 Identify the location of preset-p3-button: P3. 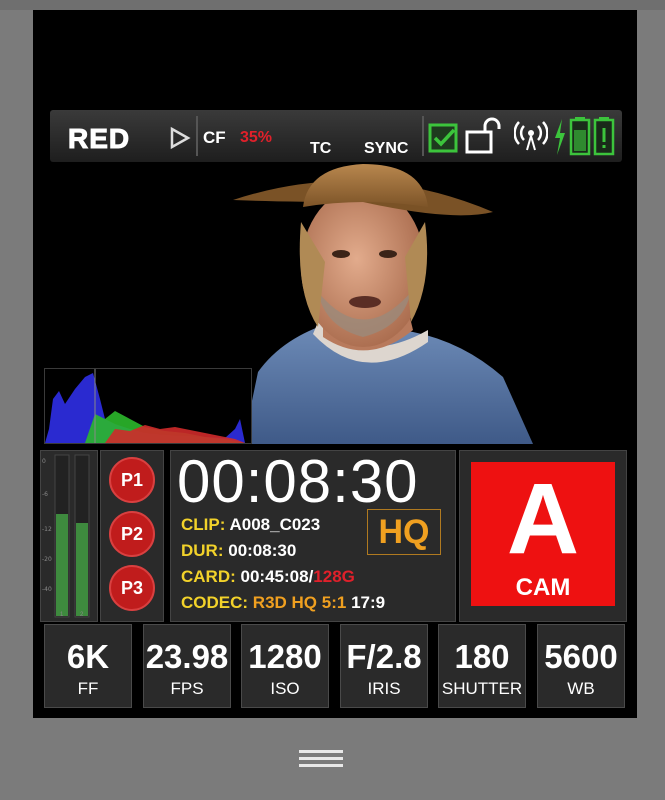
(132, 588).